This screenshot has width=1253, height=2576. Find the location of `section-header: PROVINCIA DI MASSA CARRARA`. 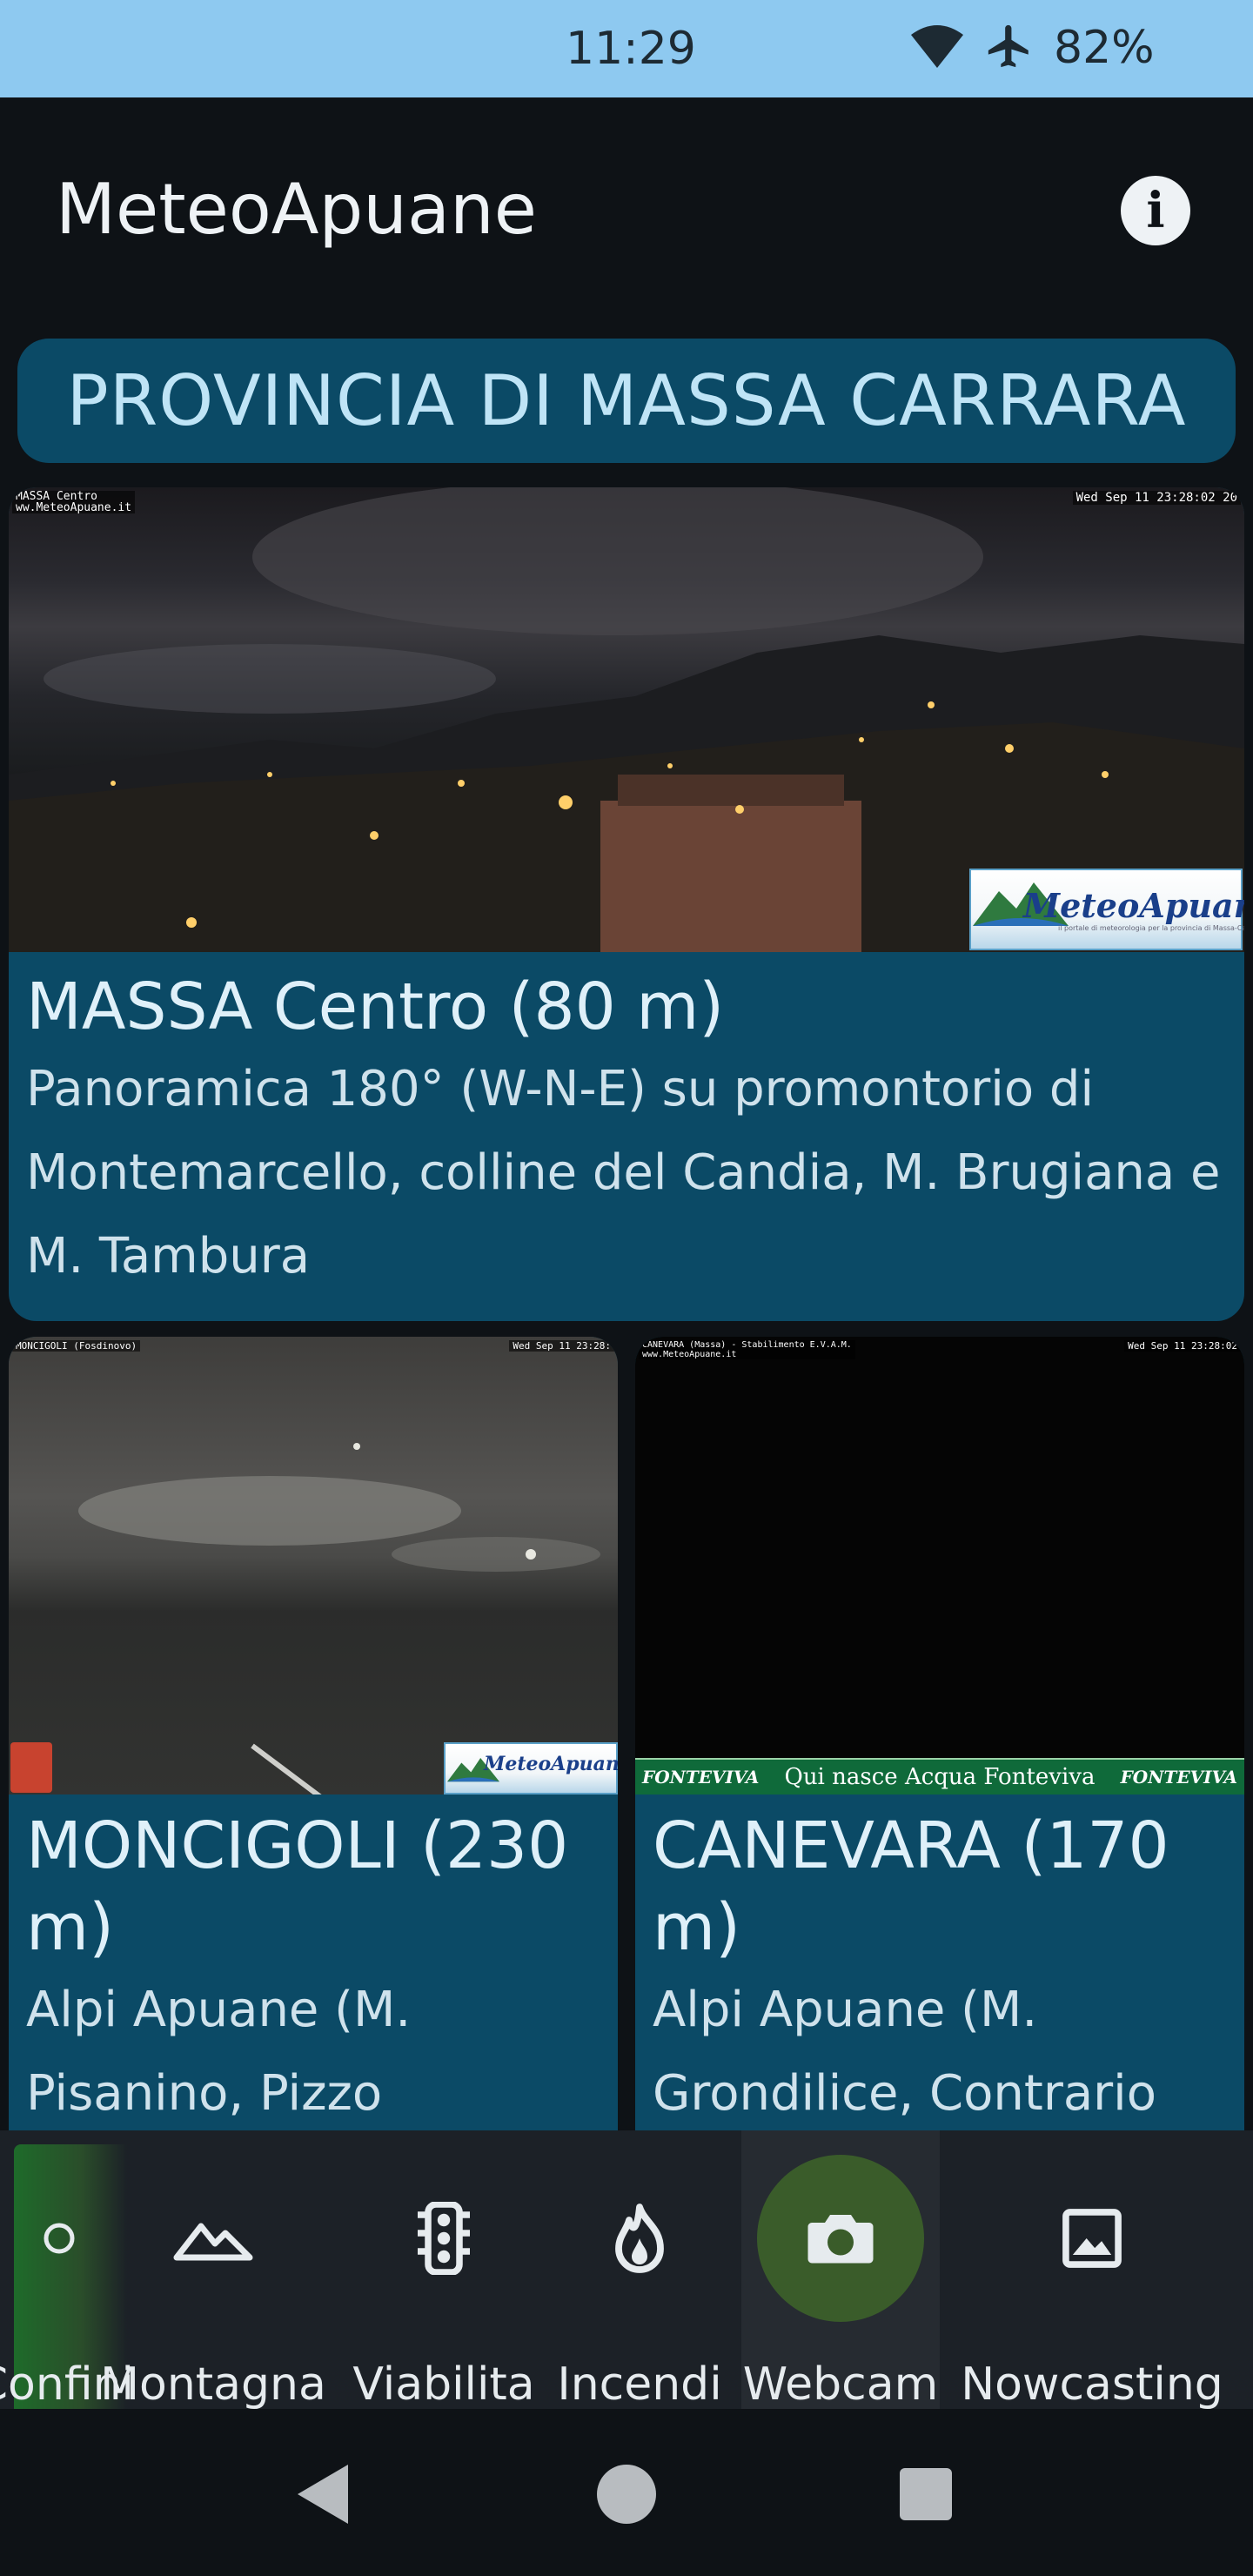

section-header: PROVINCIA DI MASSA CARRARA is located at coordinates (626, 401).